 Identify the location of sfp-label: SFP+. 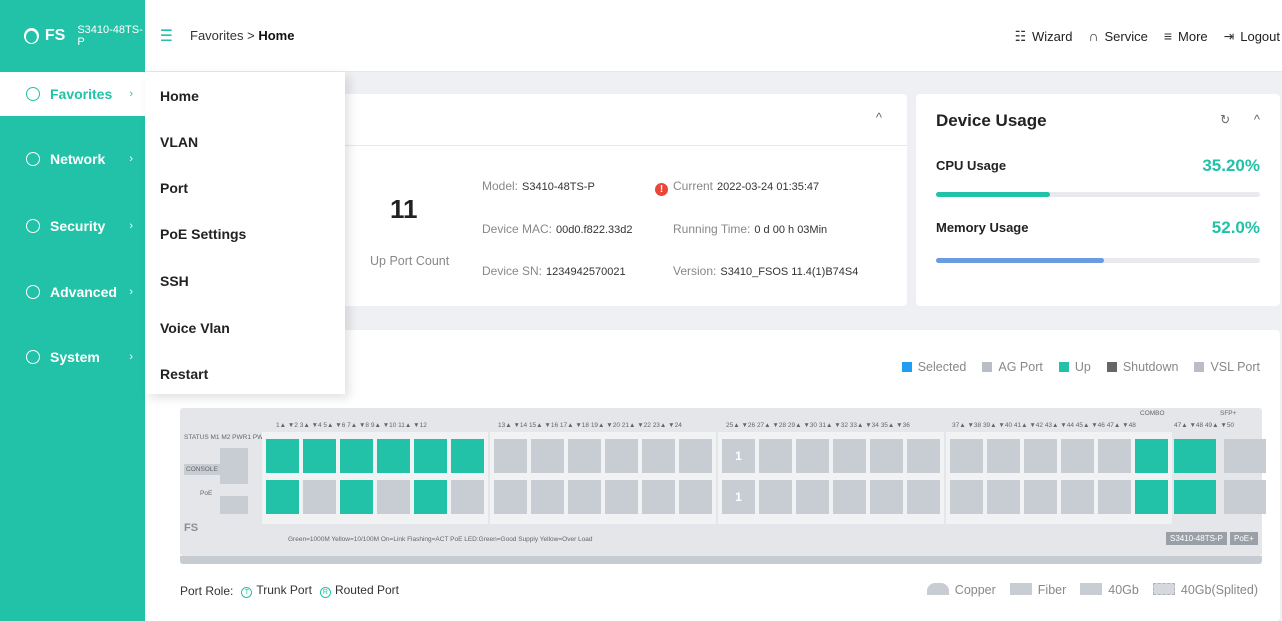
(1228, 413).